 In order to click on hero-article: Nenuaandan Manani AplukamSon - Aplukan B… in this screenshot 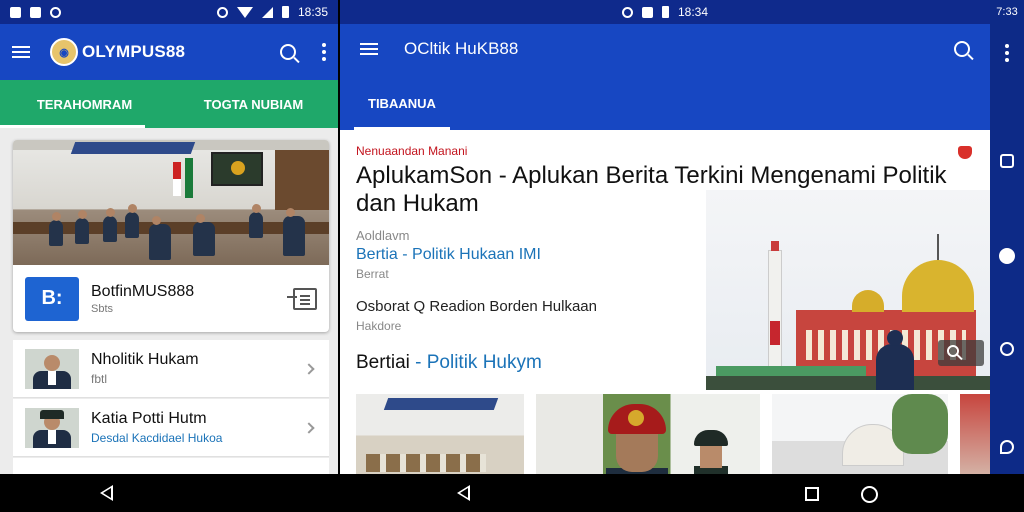, I will do `click(666, 193)`.